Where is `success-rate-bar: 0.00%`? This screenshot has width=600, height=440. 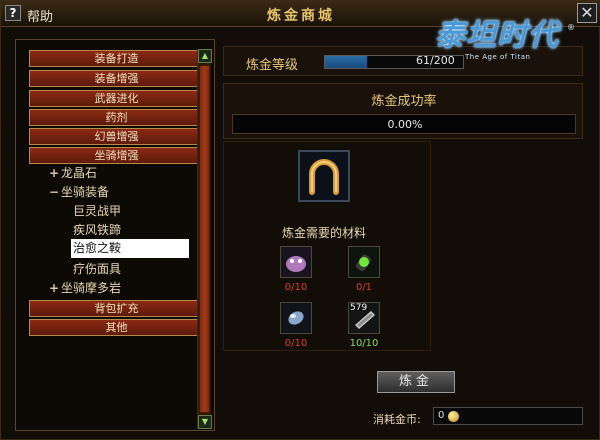 success-rate-bar: 0.00% is located at coordinates (404, 124).